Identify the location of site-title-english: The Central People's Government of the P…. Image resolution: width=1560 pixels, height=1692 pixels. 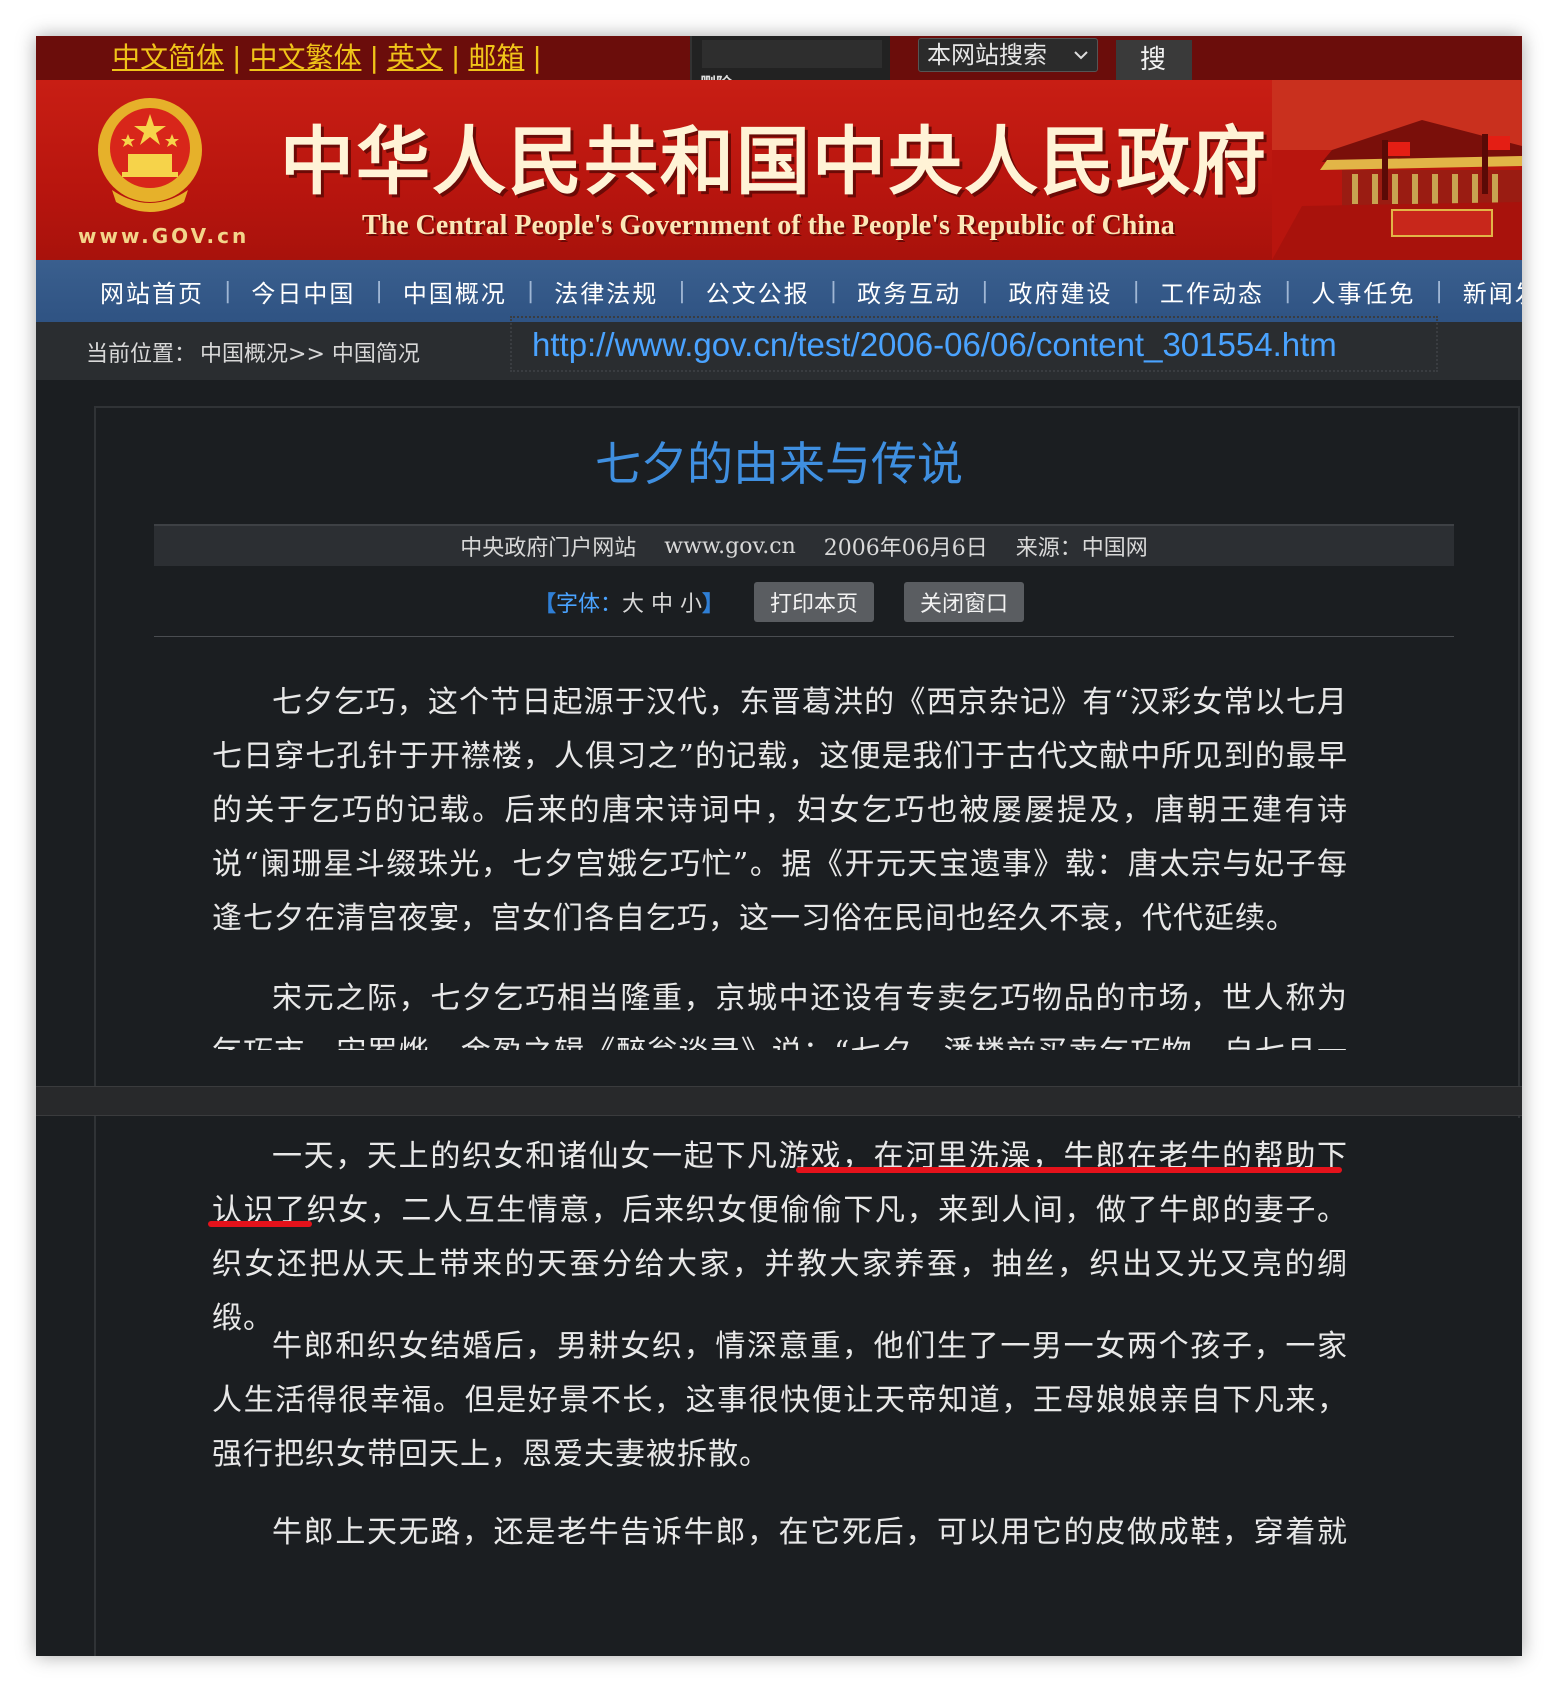
(768, 225).